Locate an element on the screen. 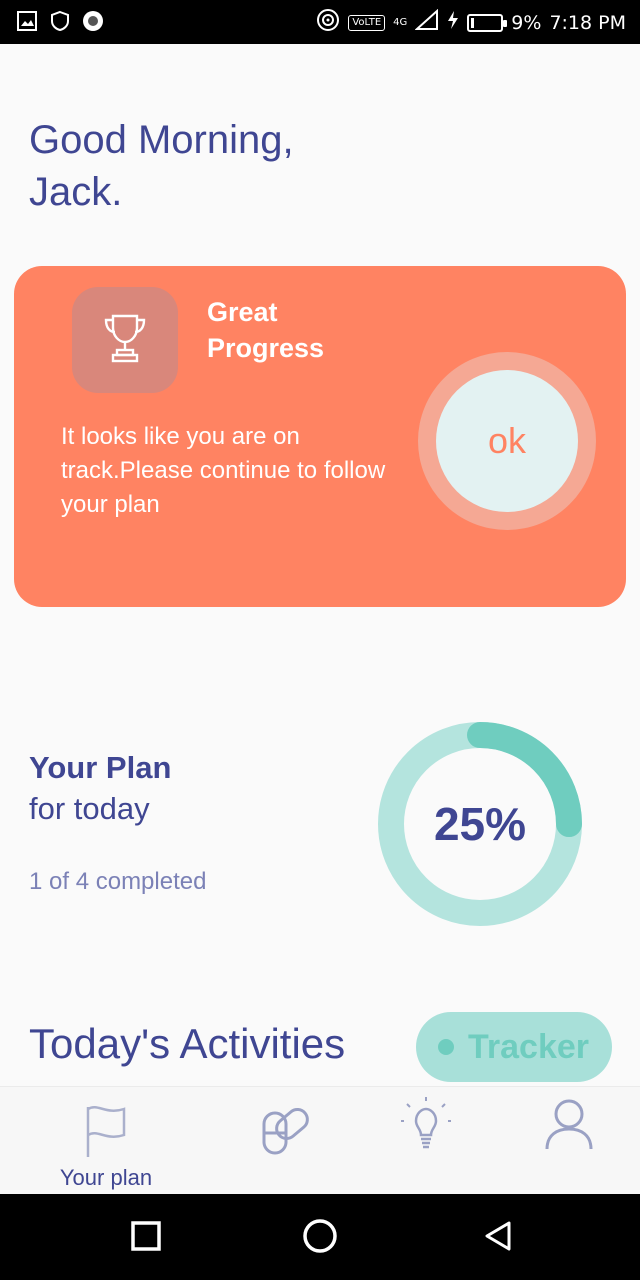  battery-percent: 9% is located at coordinates (526, 22).